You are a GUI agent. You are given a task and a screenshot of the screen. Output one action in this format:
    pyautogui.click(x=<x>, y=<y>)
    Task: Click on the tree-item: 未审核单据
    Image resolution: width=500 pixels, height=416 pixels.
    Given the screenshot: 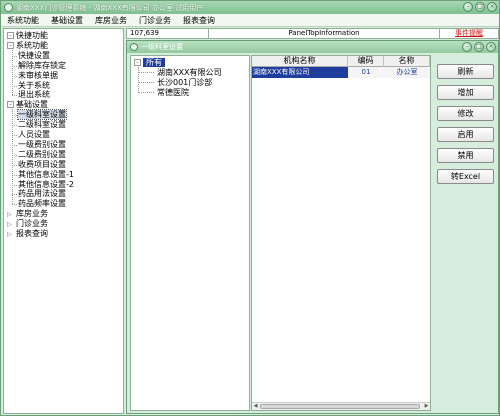 What is the action you would take?
    pyautogui.click(x=38, y=76)
    